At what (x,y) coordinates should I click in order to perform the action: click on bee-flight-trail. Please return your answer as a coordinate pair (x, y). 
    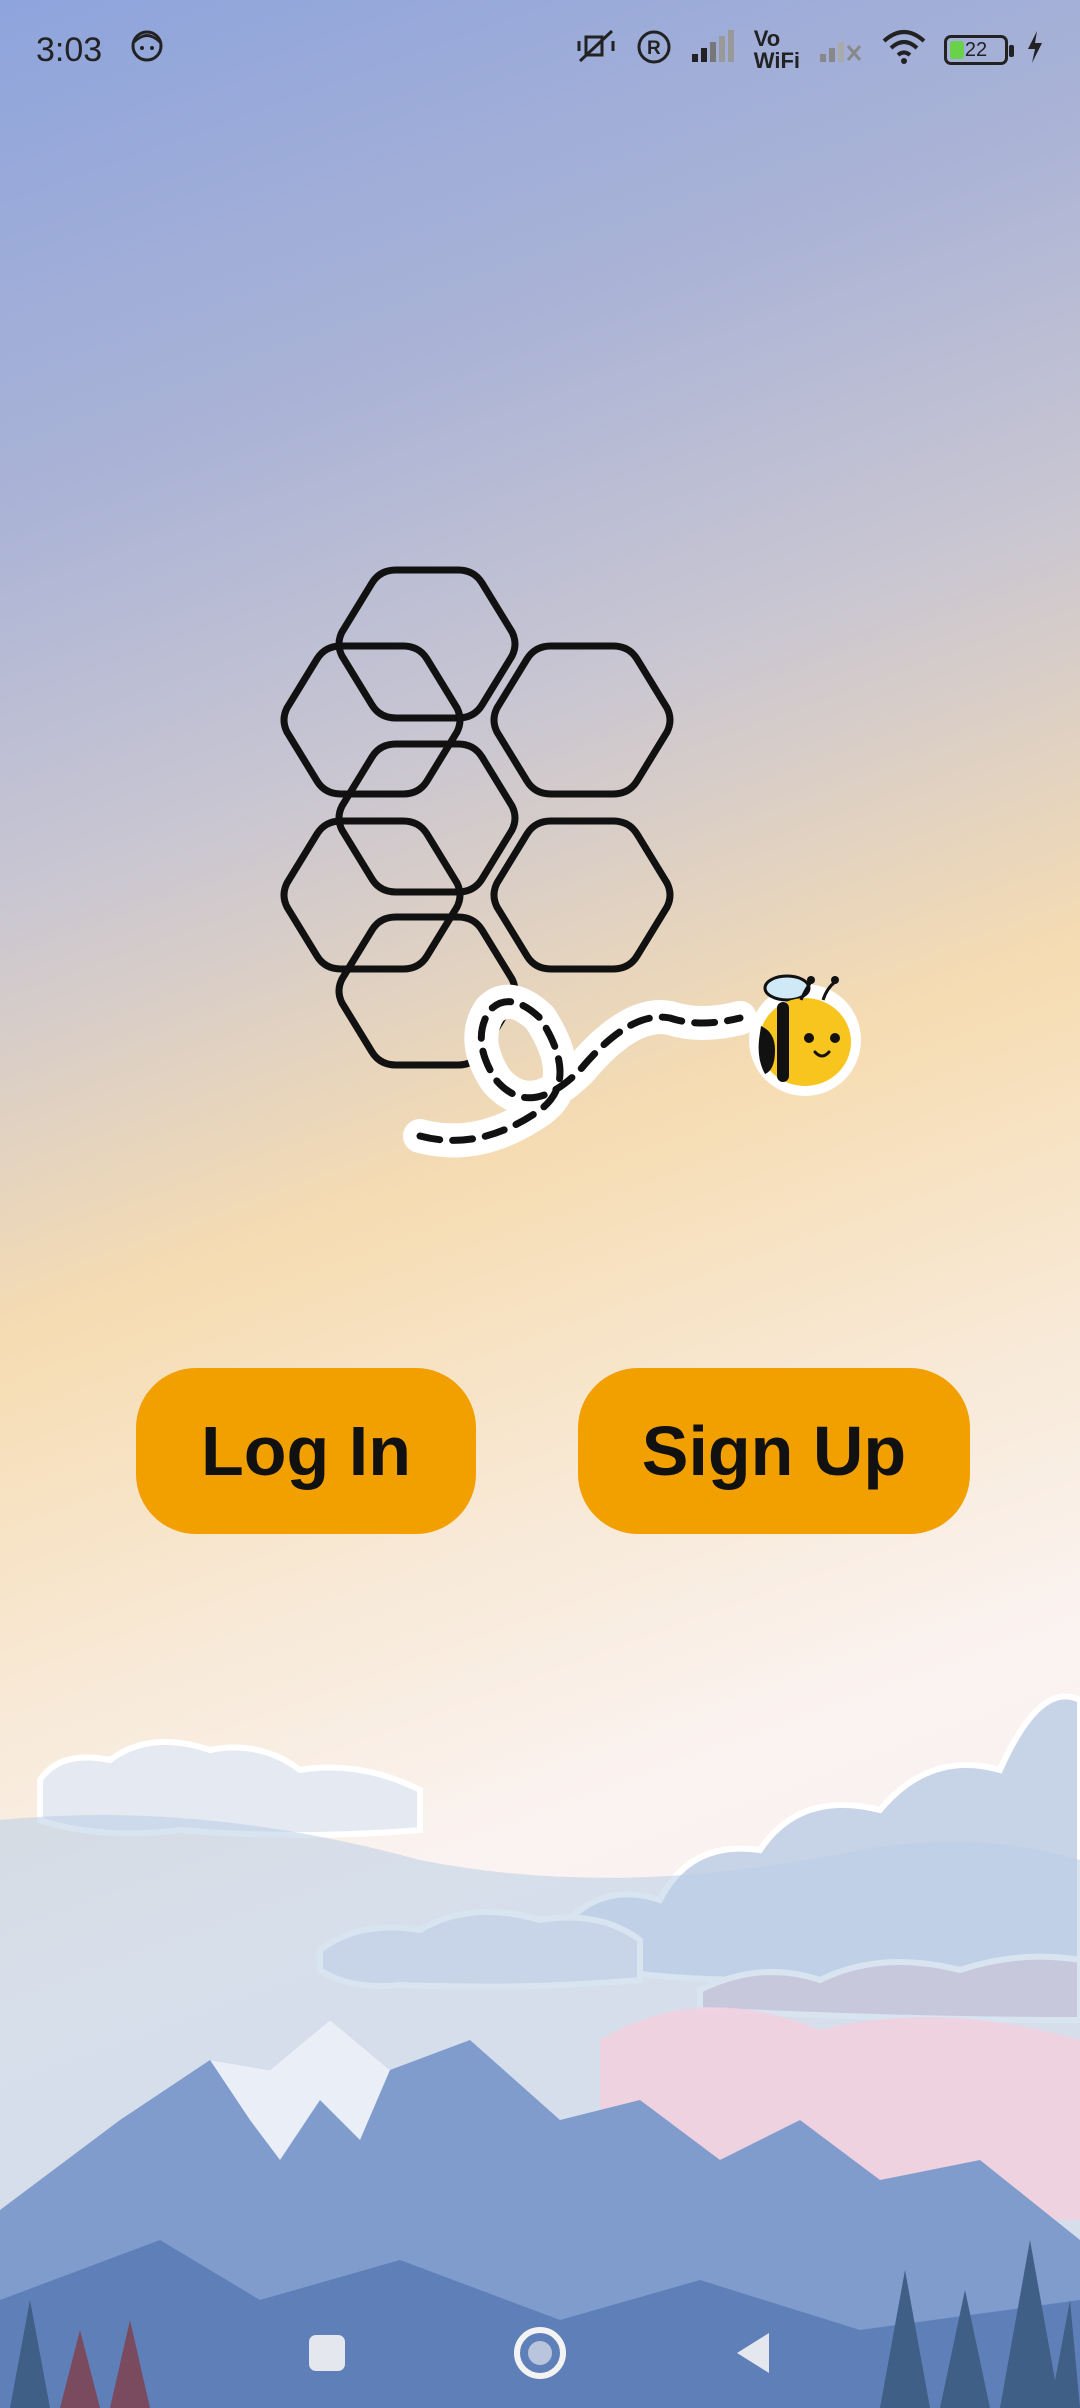
    Looking at the image, I should click on (580, 1071).